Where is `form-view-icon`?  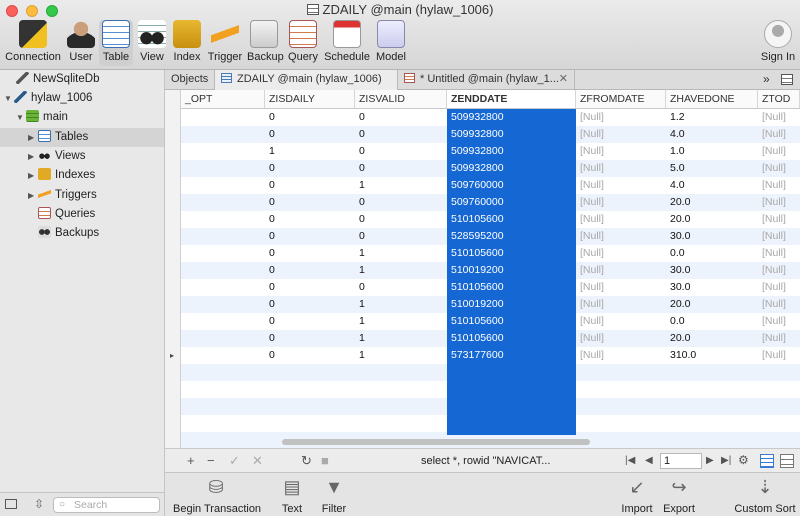 form-view-icon is located at coordinates (787, 461).